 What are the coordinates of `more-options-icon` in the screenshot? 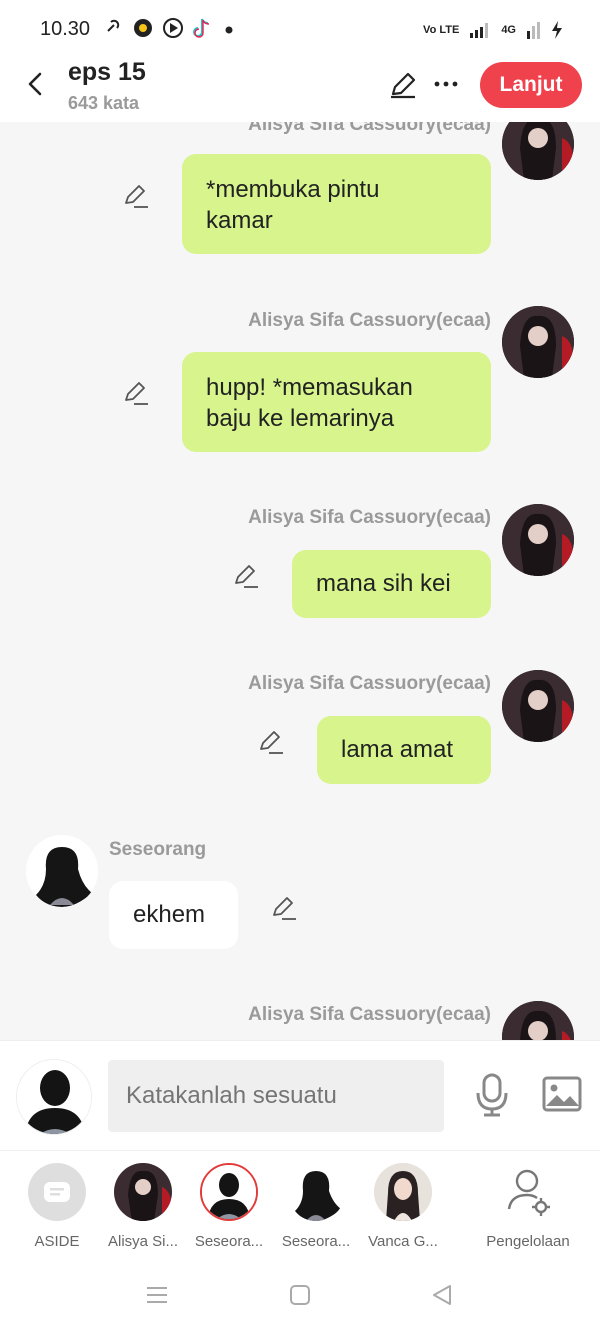 It's located at (446, 84).